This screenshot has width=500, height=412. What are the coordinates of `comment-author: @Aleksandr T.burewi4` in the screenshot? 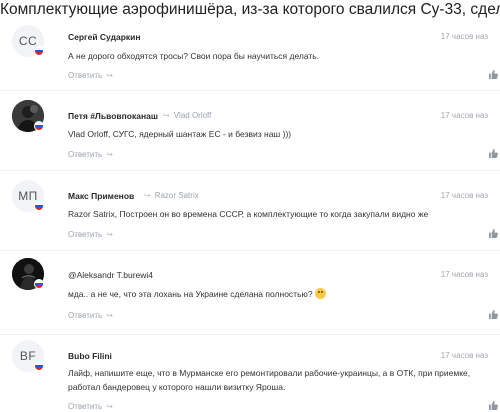 It's located at (110, 275).